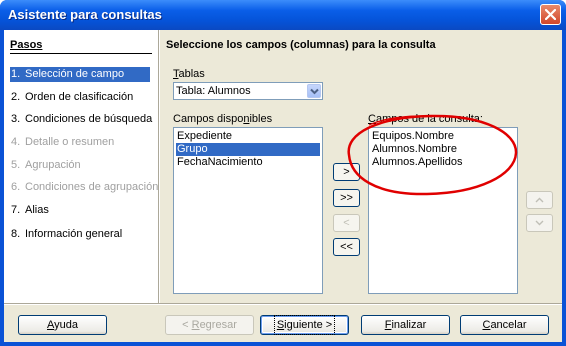 Image resolution: width=566 pixels, height=346 pixels. Describe the element at coordinates (504, 325) in the screenshot. I see `cancel-button: Cancelar` at that location.